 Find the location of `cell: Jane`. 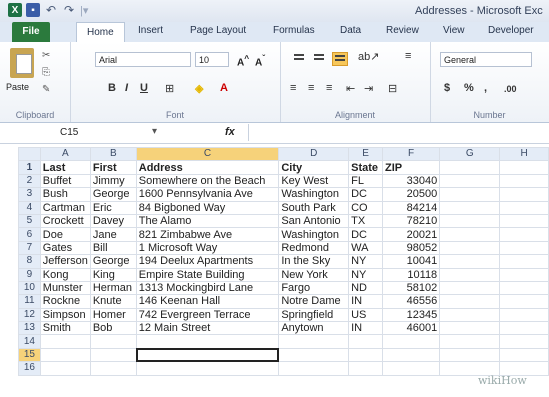

cell: Jane is located at coordinates (113, 234).